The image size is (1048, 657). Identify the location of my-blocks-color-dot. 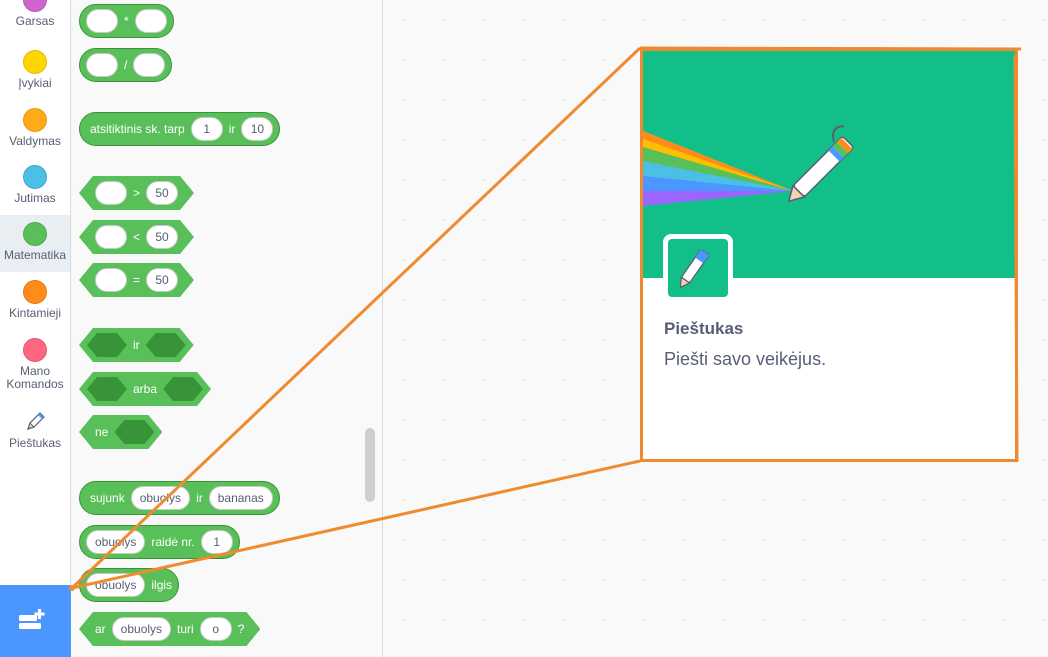
(35, 350).